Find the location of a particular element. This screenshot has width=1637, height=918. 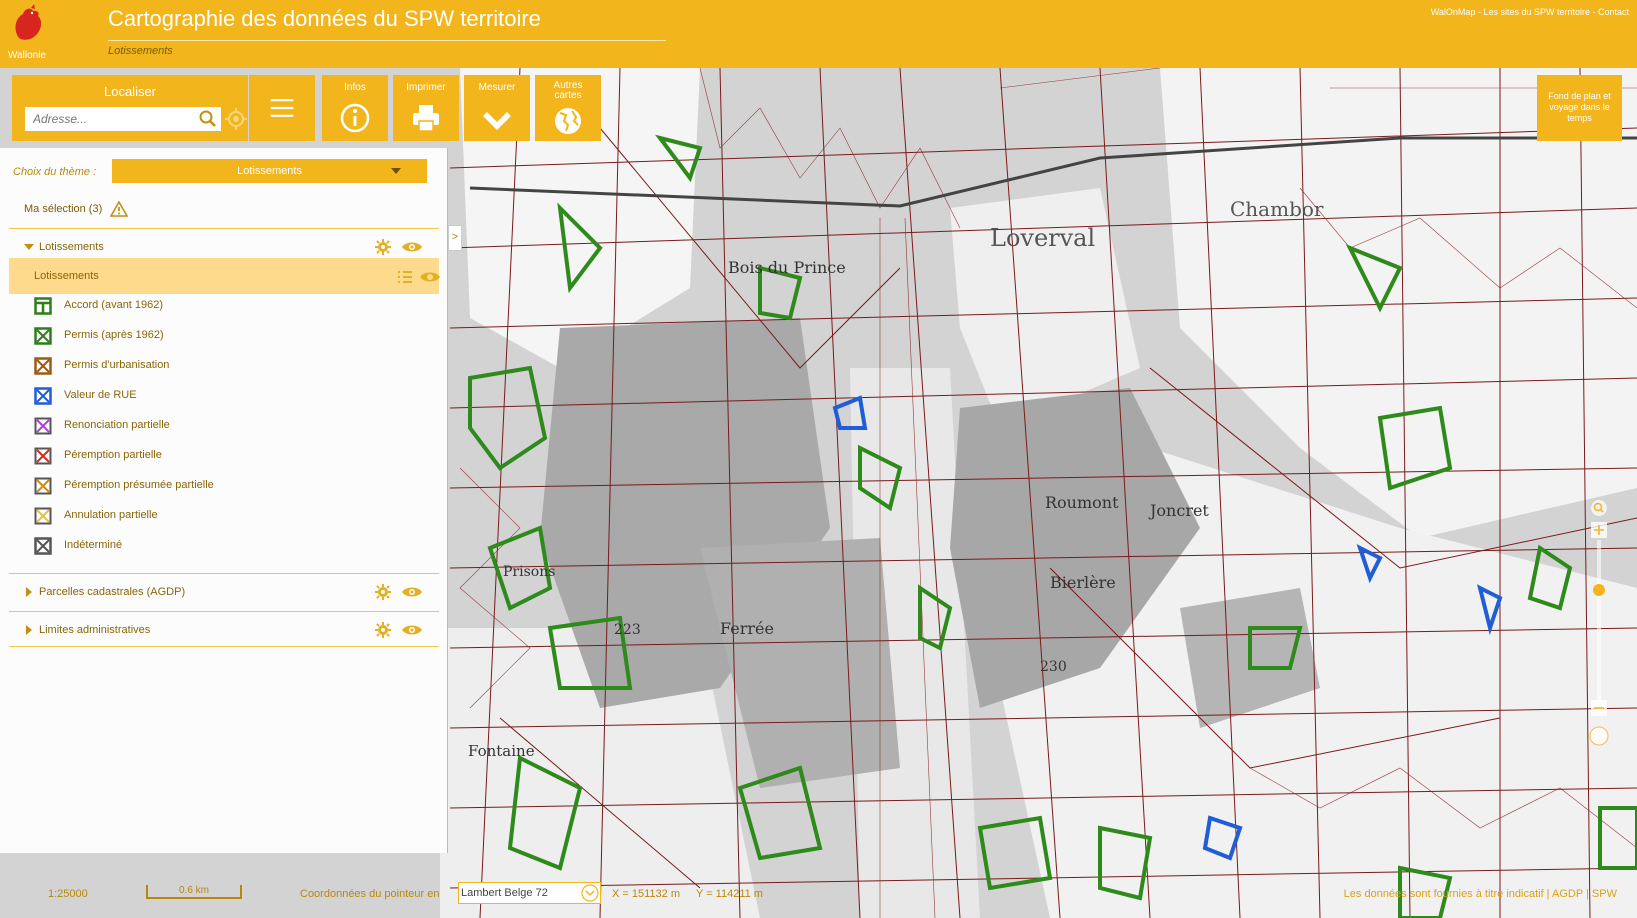

ruler-icon is located at coordinates (497, 121).